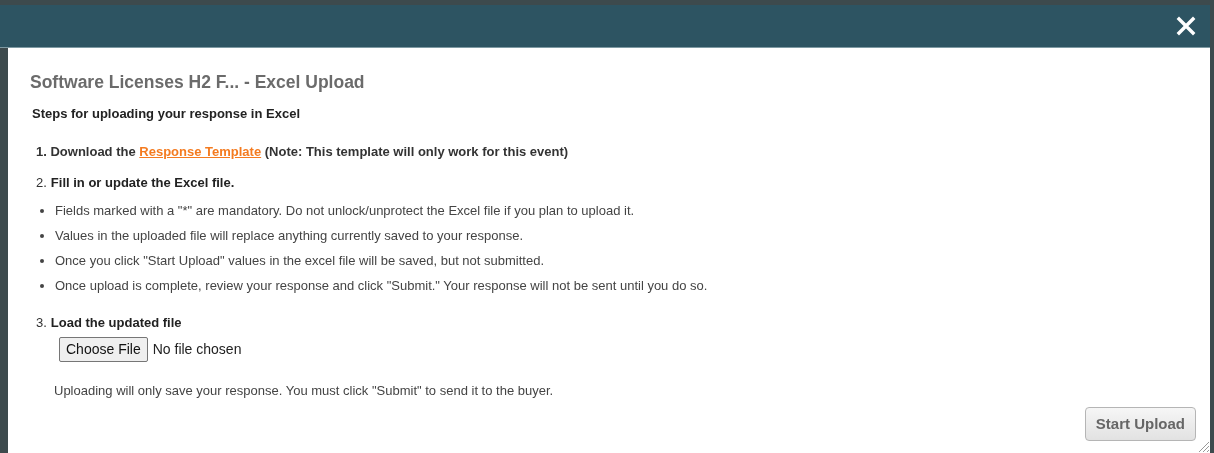 The height and width of the screenshot is (453, 1214). Describe the element at coordinates (197, 349) in the screenshot. I see `file-status: No file chosen` at that location.